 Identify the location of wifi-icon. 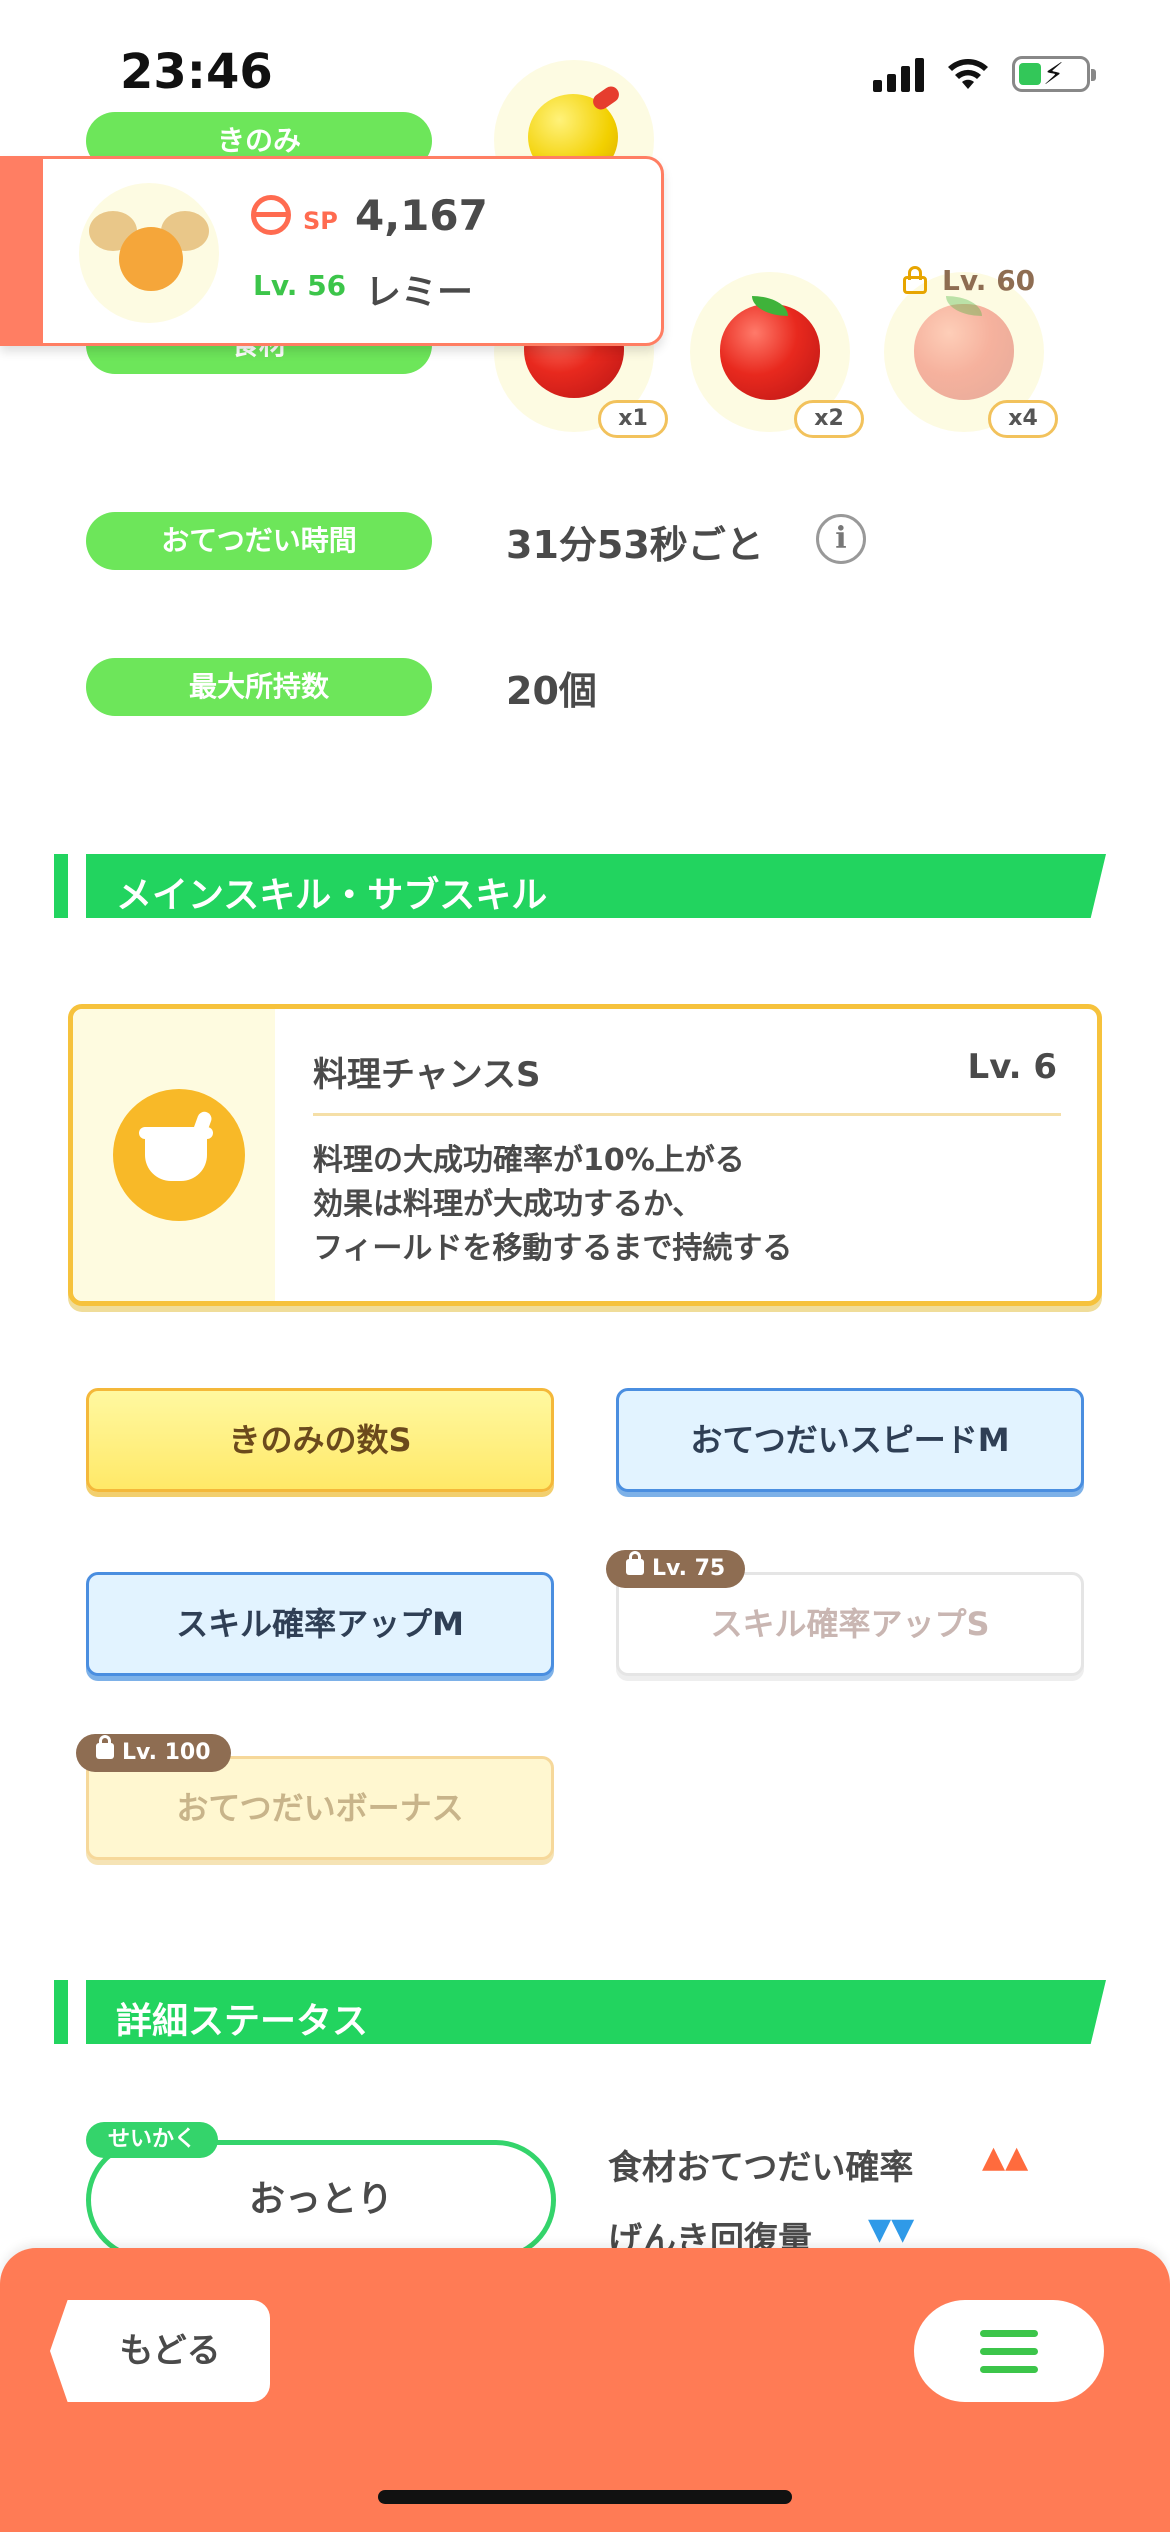
(968, 74).